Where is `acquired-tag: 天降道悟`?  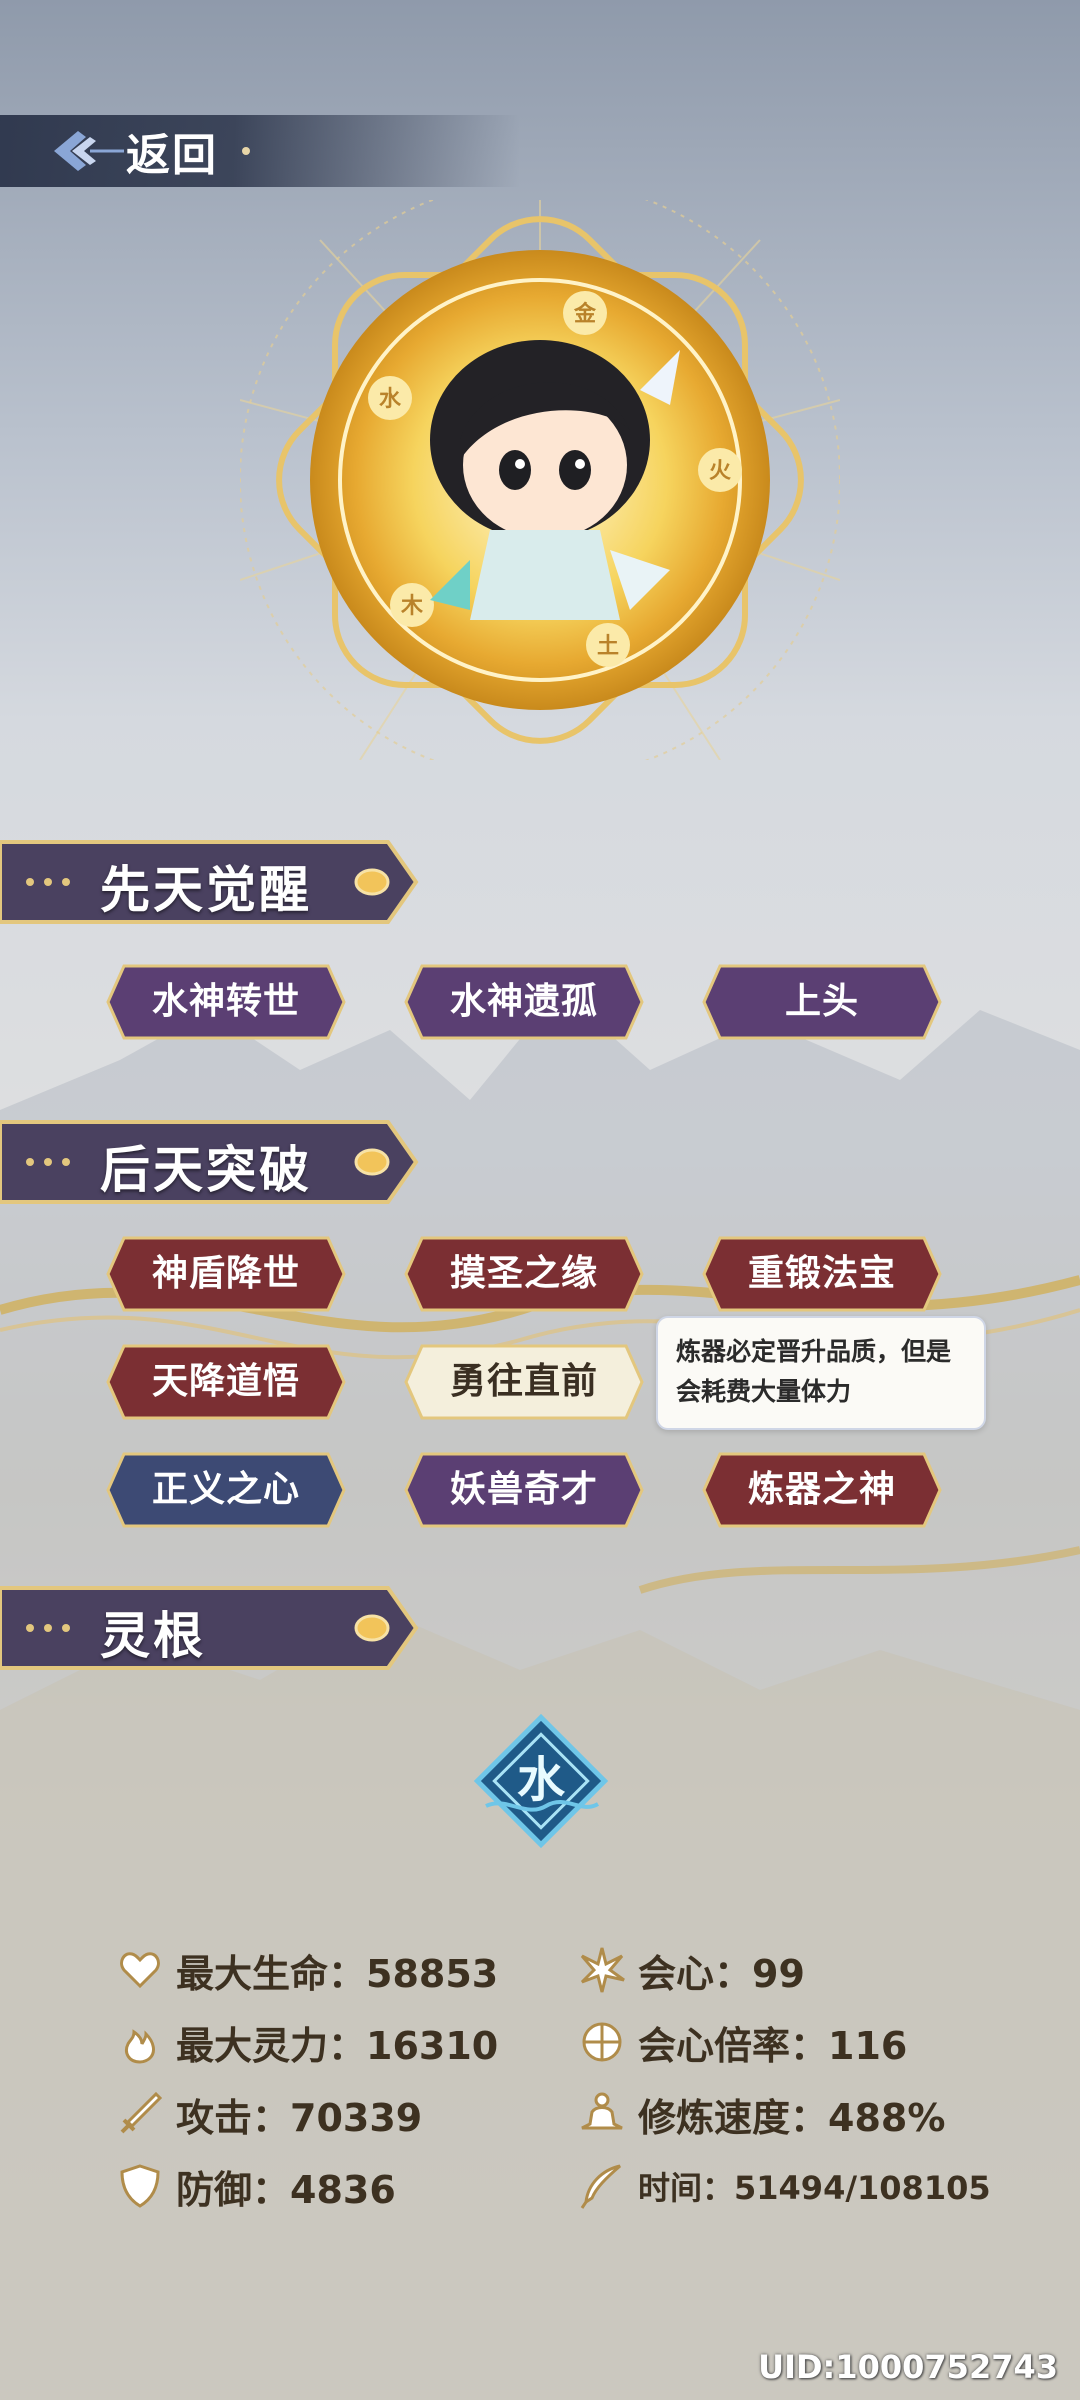 acquired-tag: 天降道悟 is located at coordinates (226, 1382).